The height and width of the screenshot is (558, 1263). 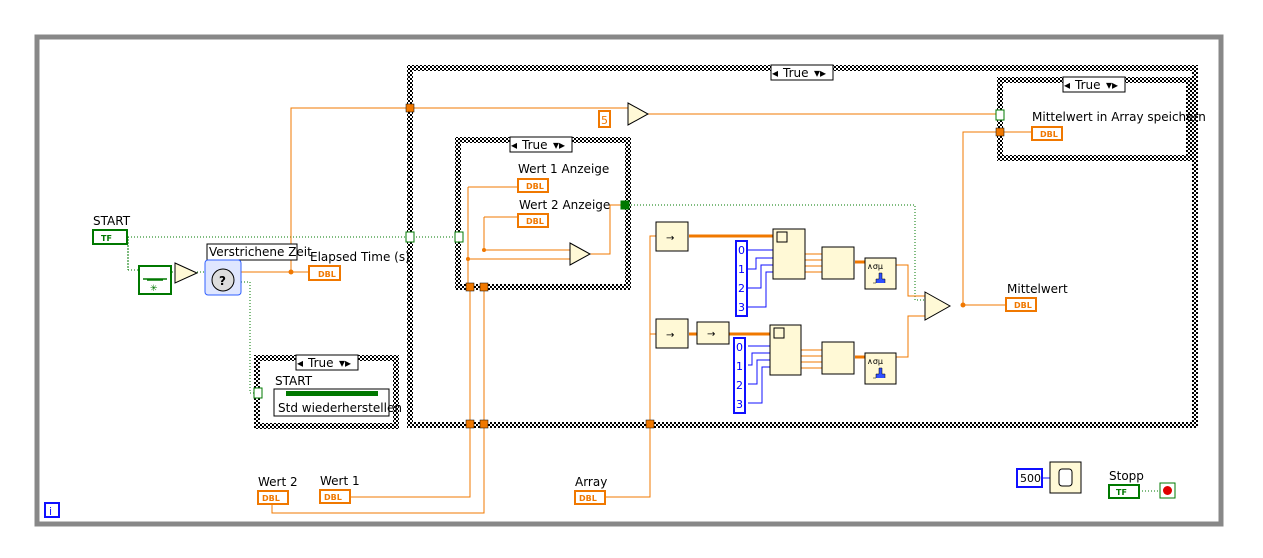 I want to click on svg-text: Wert 2 Anzeige, so click(x=564, y=205).